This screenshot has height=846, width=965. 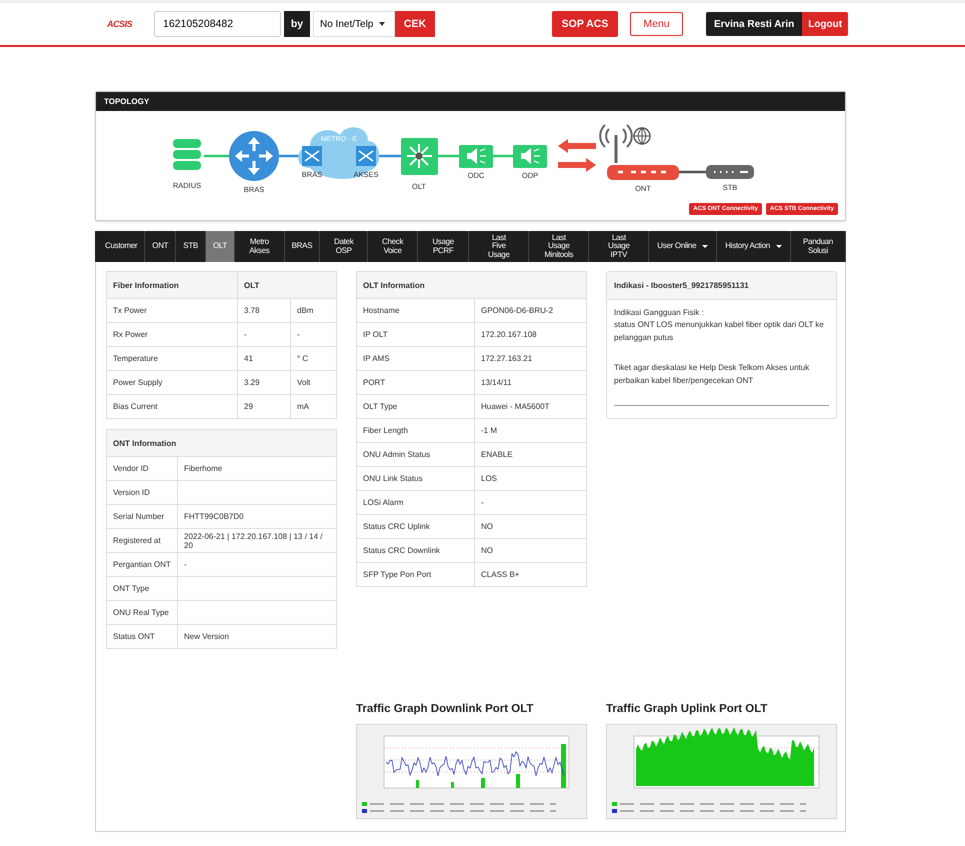 What do you see at coordinates (415, 24) in the screenshot?
I see `check-button: CEK` at bounding box center [415, 24].